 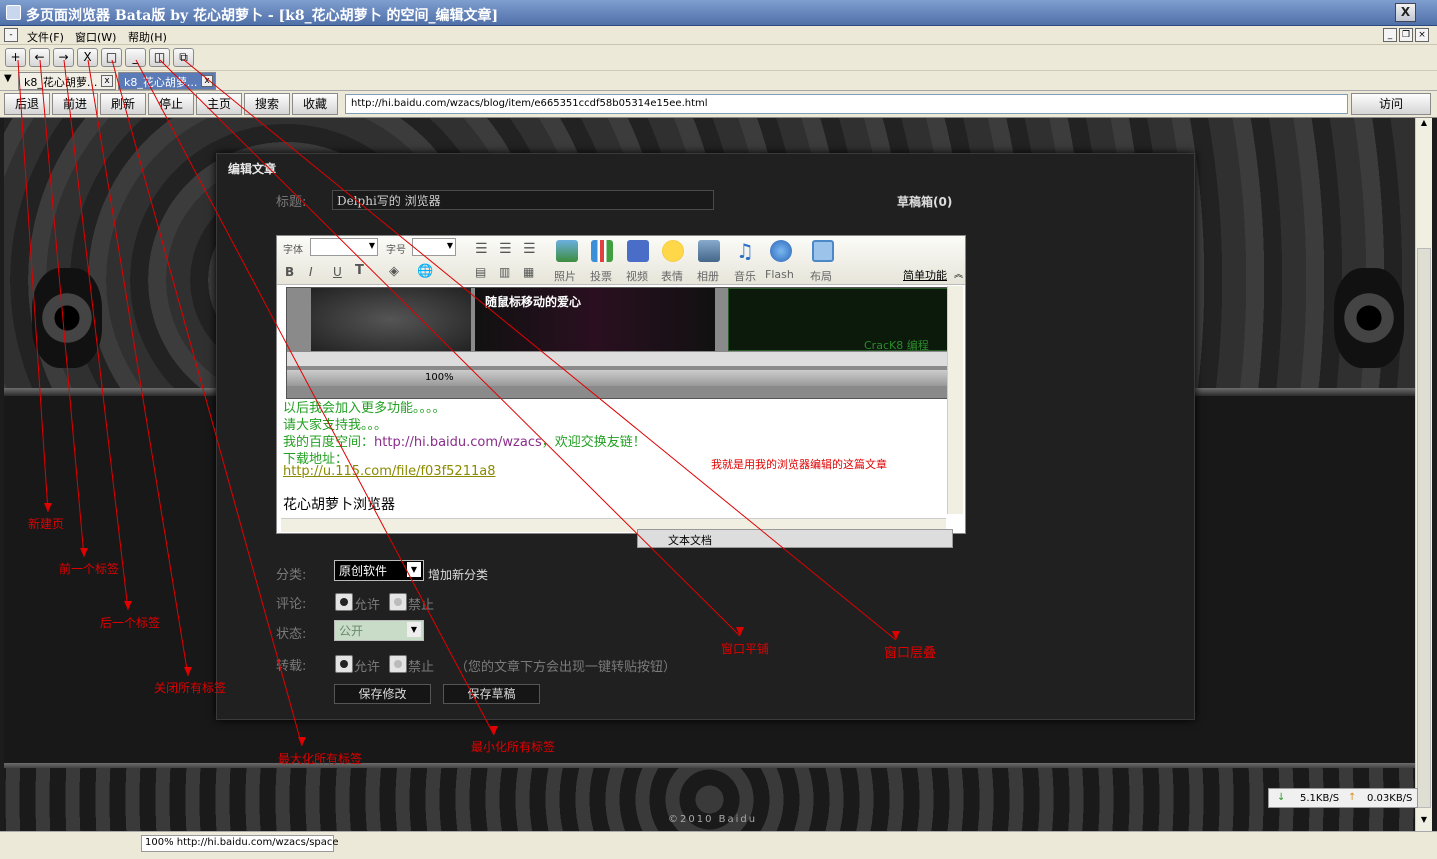 What do you see at coordinates (924, 201) in the screenshot?
I see `drafts-link: 草稿箱(0)` at bounding box center [924, 201].